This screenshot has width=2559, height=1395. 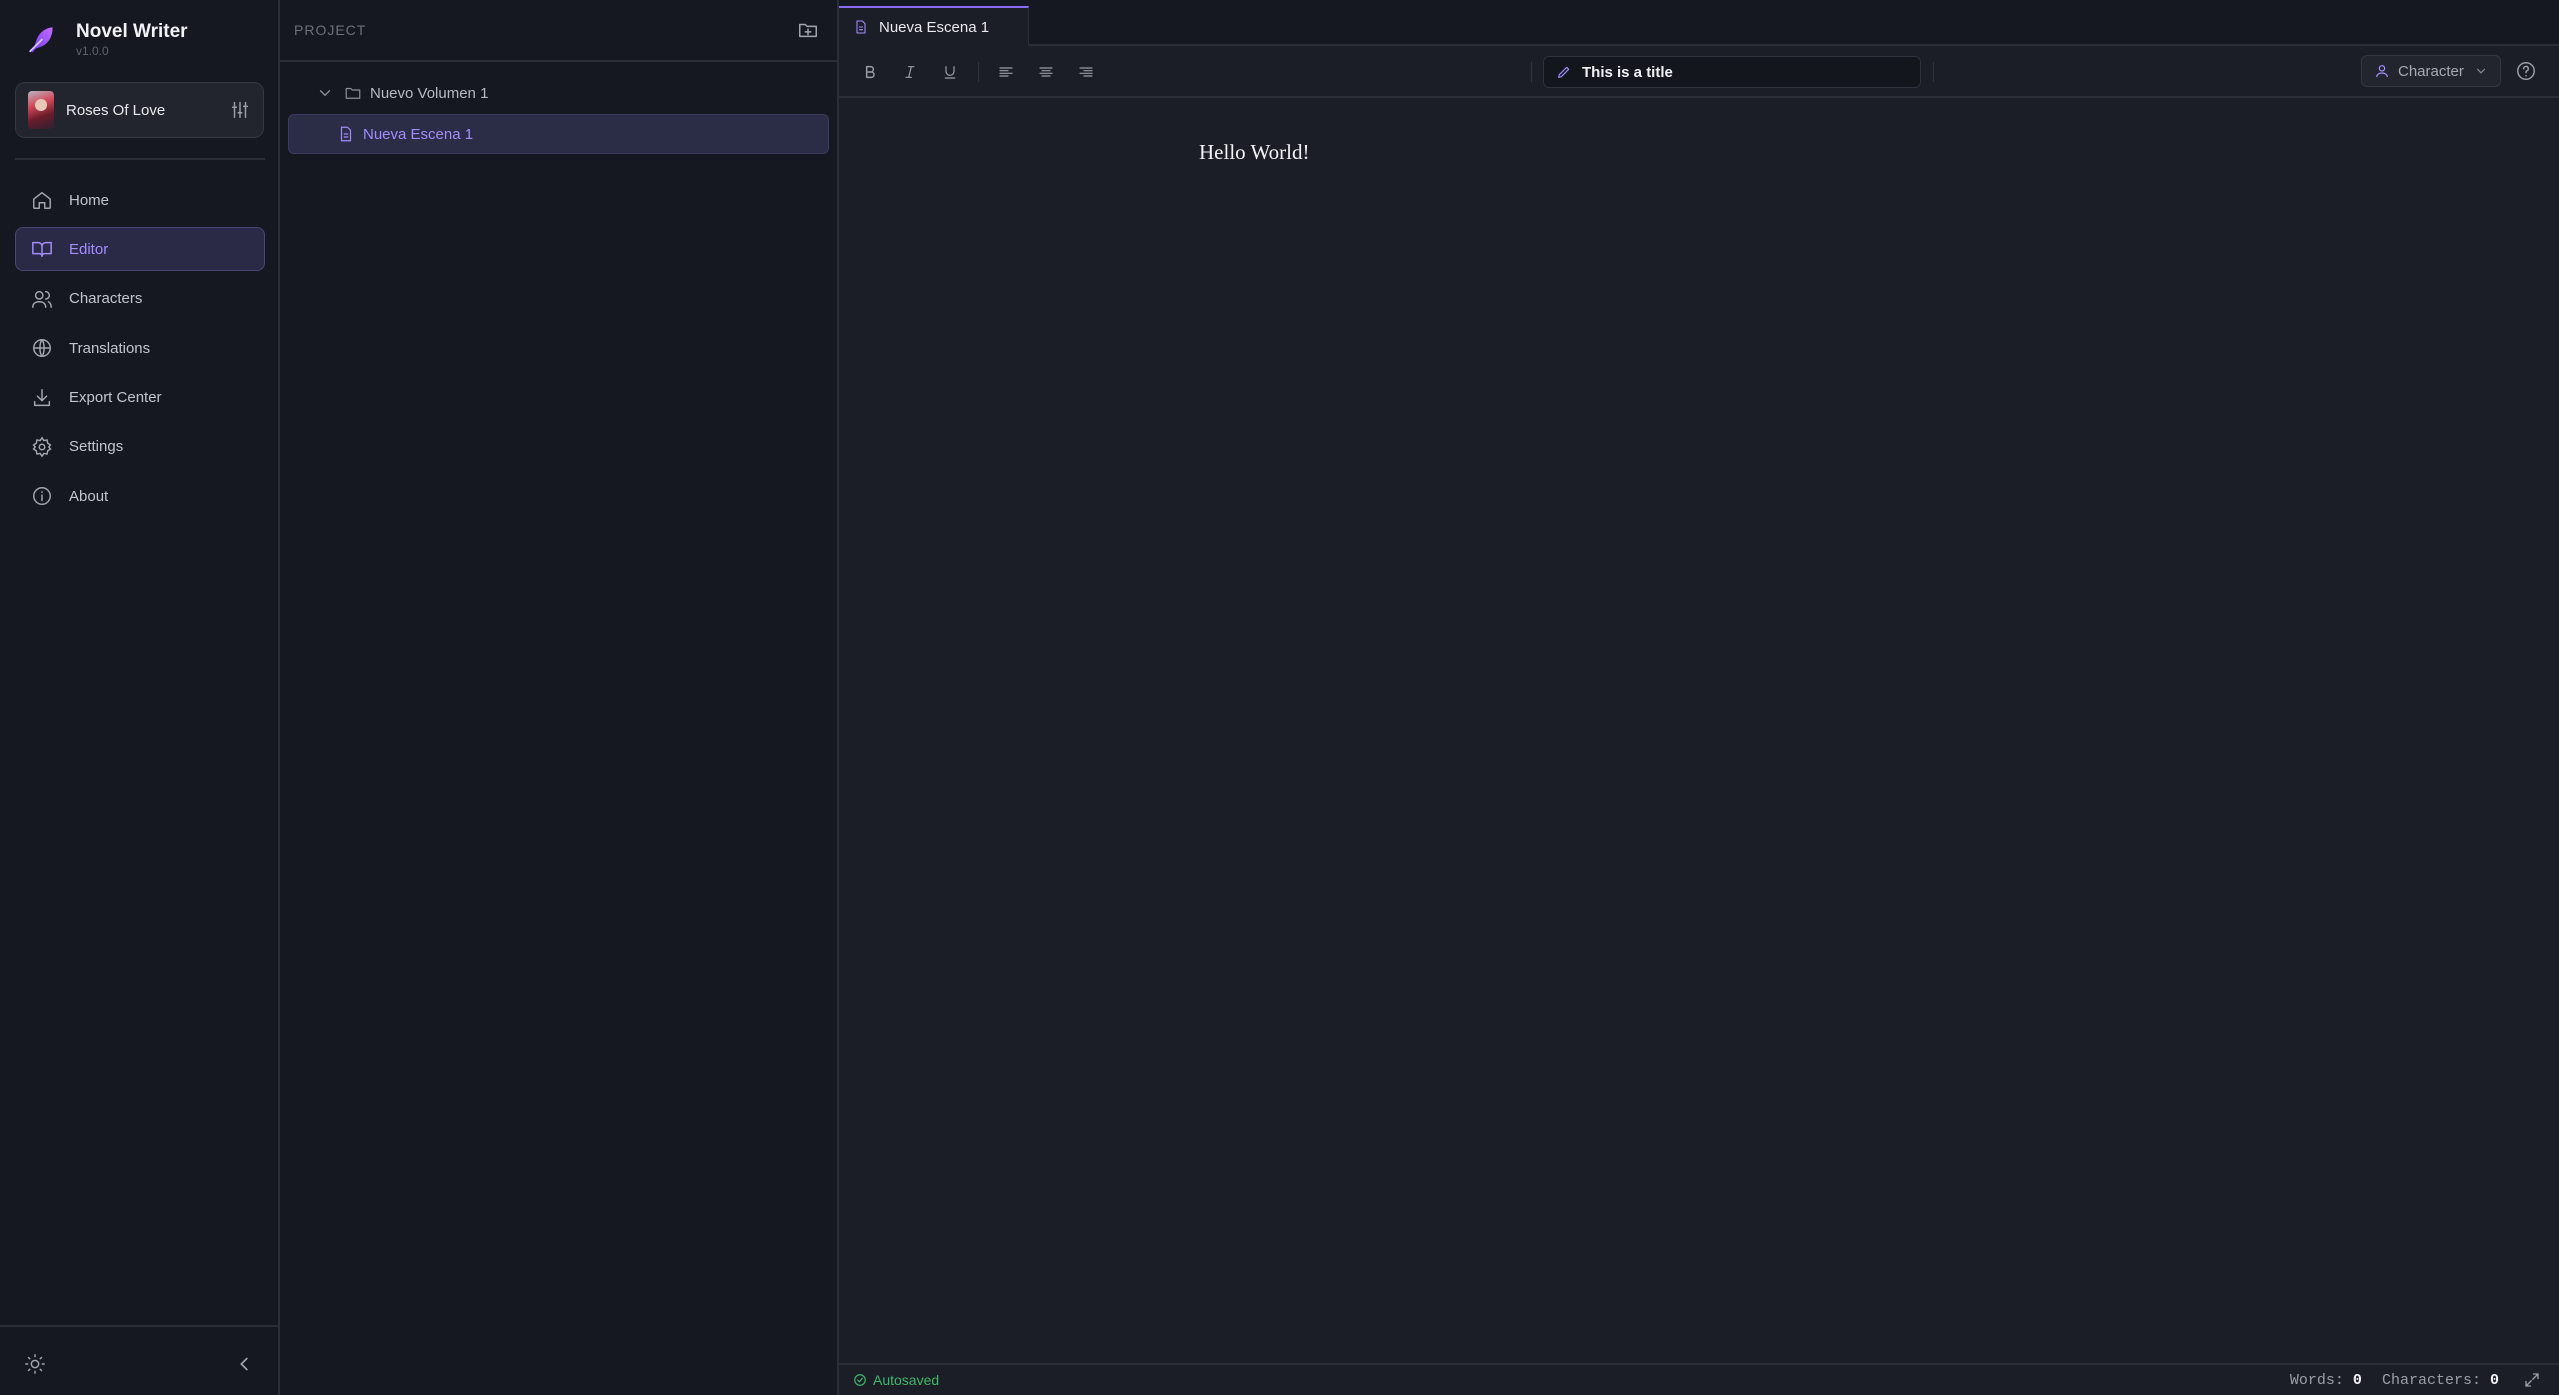 I want to click on status-bar: Autosaved Words: 0 Characters: 0, so click(x=1699, y=1379).